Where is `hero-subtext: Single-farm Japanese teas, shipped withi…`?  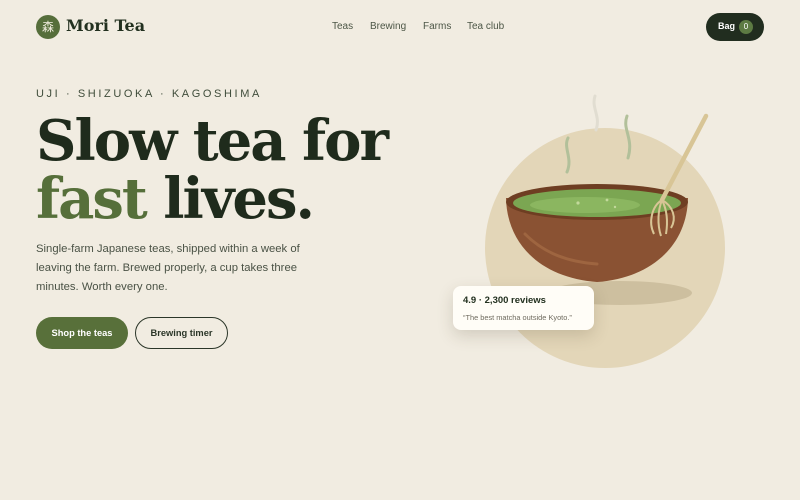 hero-subtext: Single-farm Japanese teas, shipped withi… is located at coordinates (168, 268).